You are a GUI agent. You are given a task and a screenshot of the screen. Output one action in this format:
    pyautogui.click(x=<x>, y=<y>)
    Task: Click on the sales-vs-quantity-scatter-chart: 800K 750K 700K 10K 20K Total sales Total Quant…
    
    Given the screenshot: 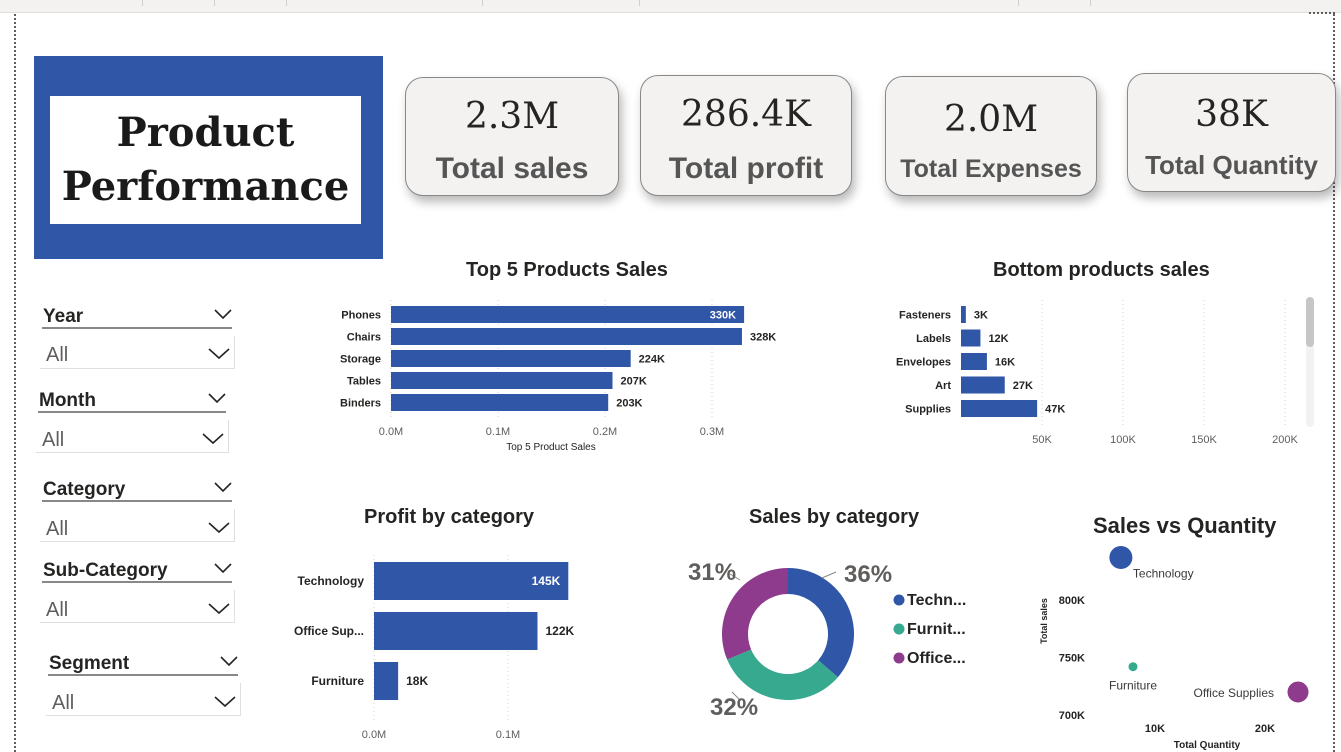 What is the action you would take?
    pyautogui.click(x=1175, y=648)
    